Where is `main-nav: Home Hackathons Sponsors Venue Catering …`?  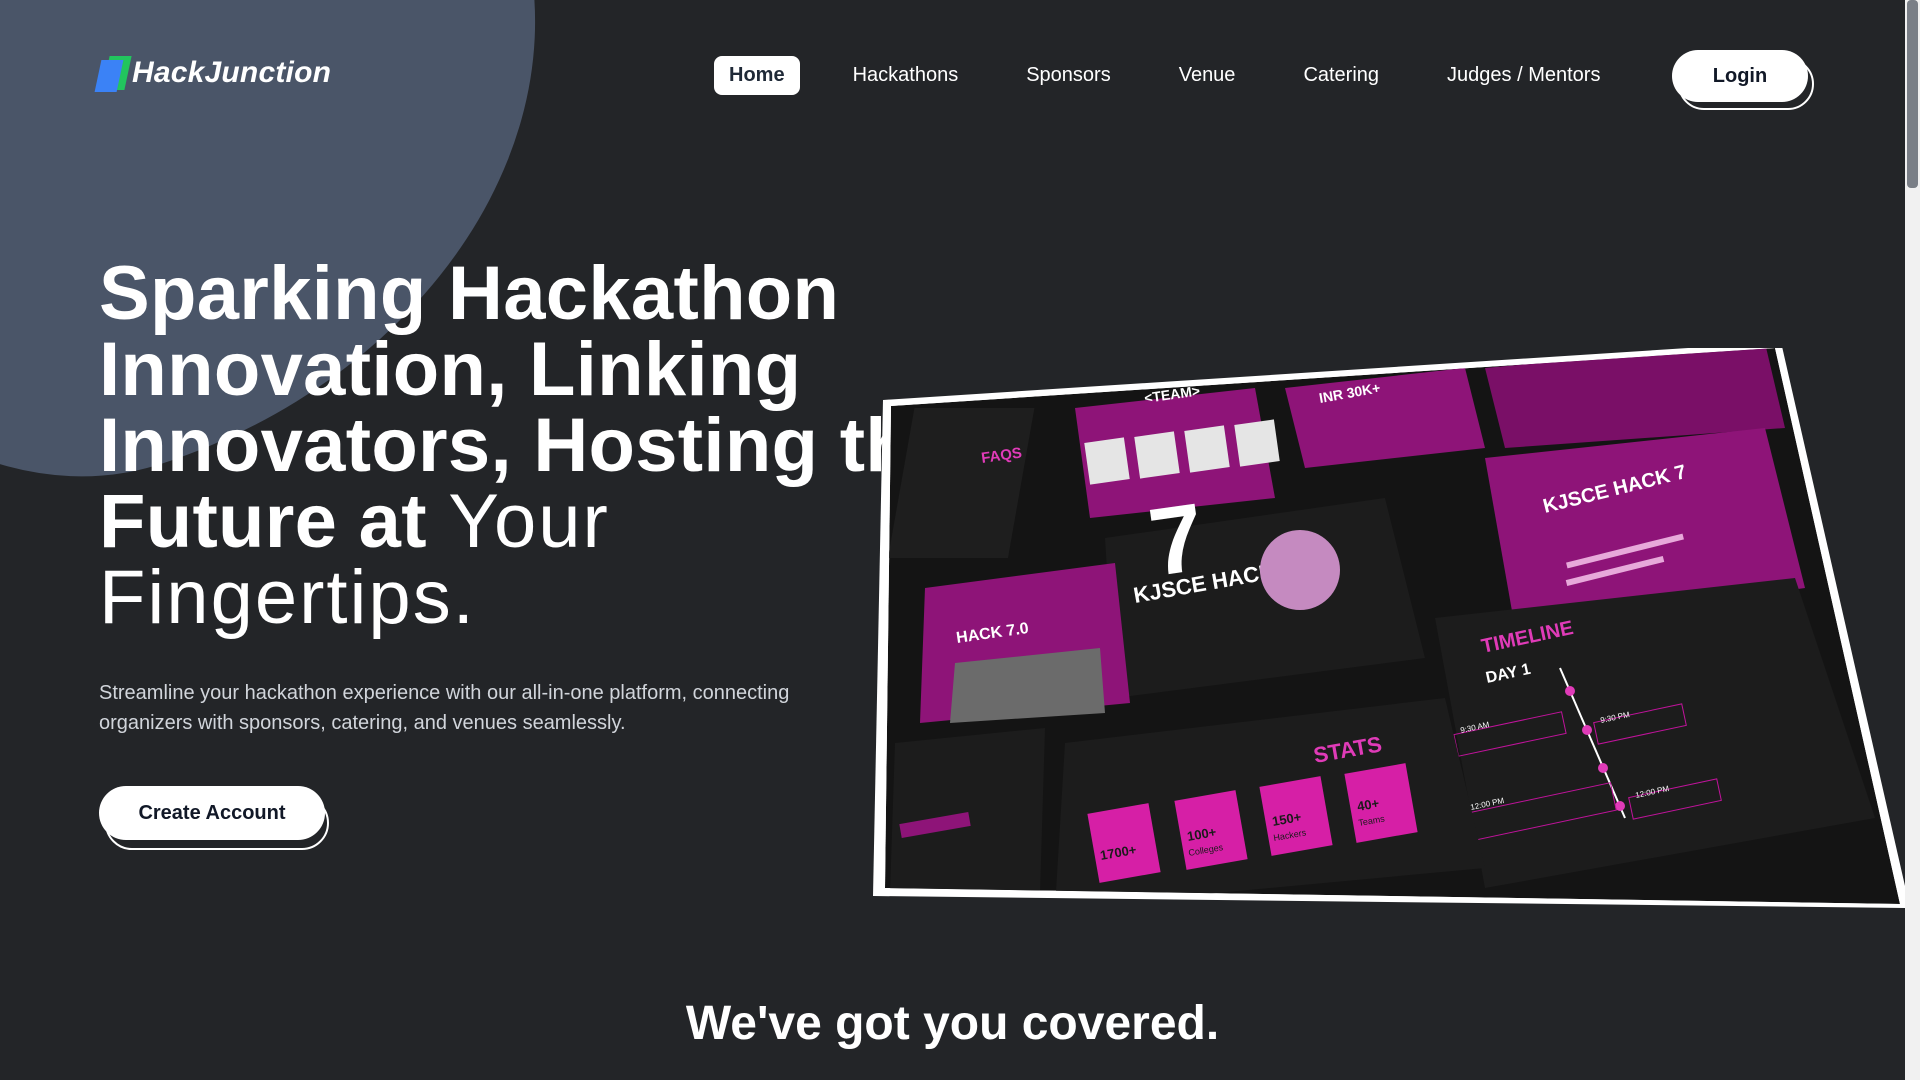 main-nav: Home Hackathons Sponsors Venue Catering … is located at coordinates (1183, 75).